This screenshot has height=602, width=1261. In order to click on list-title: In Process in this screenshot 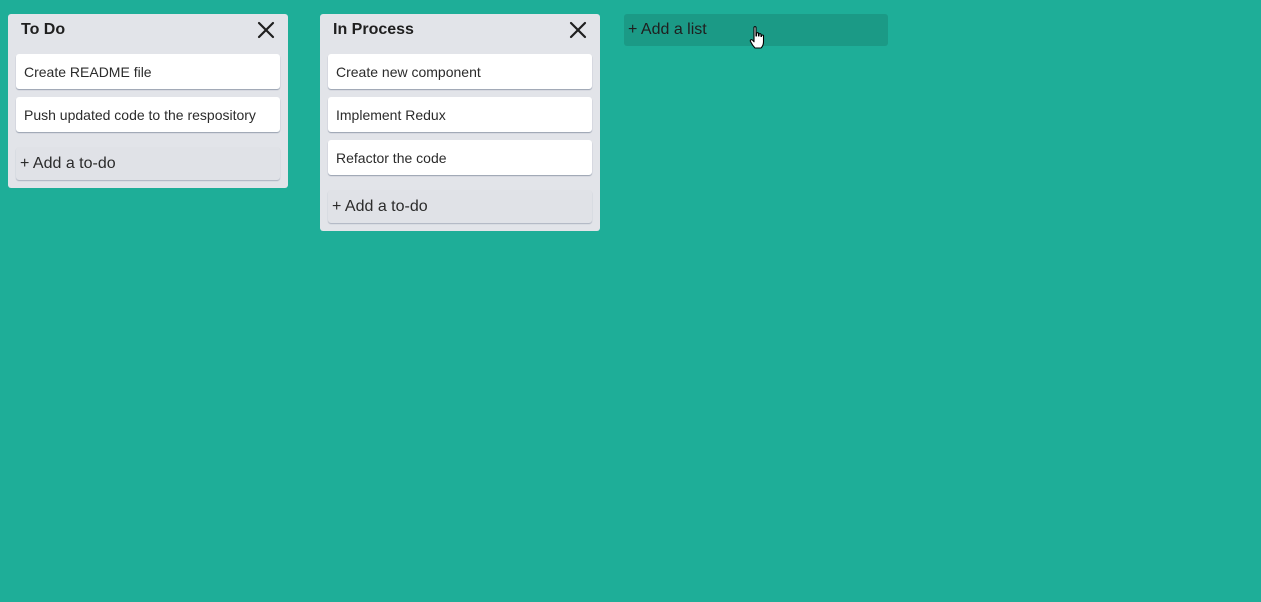, I will do `click(373, 29)`.